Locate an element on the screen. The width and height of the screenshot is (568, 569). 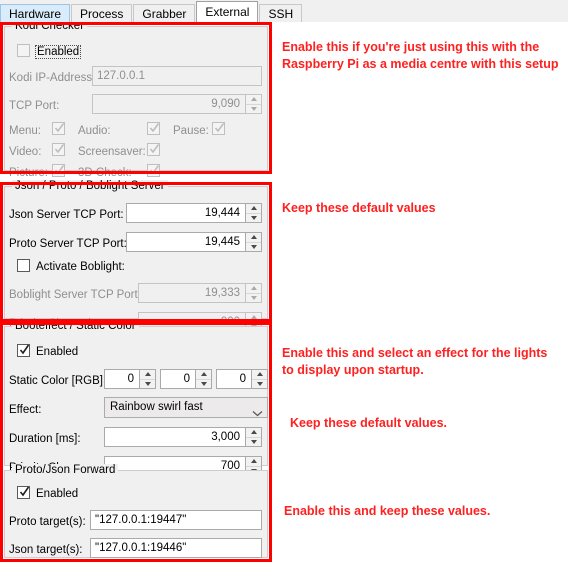
tab-hardware: Hardware is located at coordinates (35, 13).